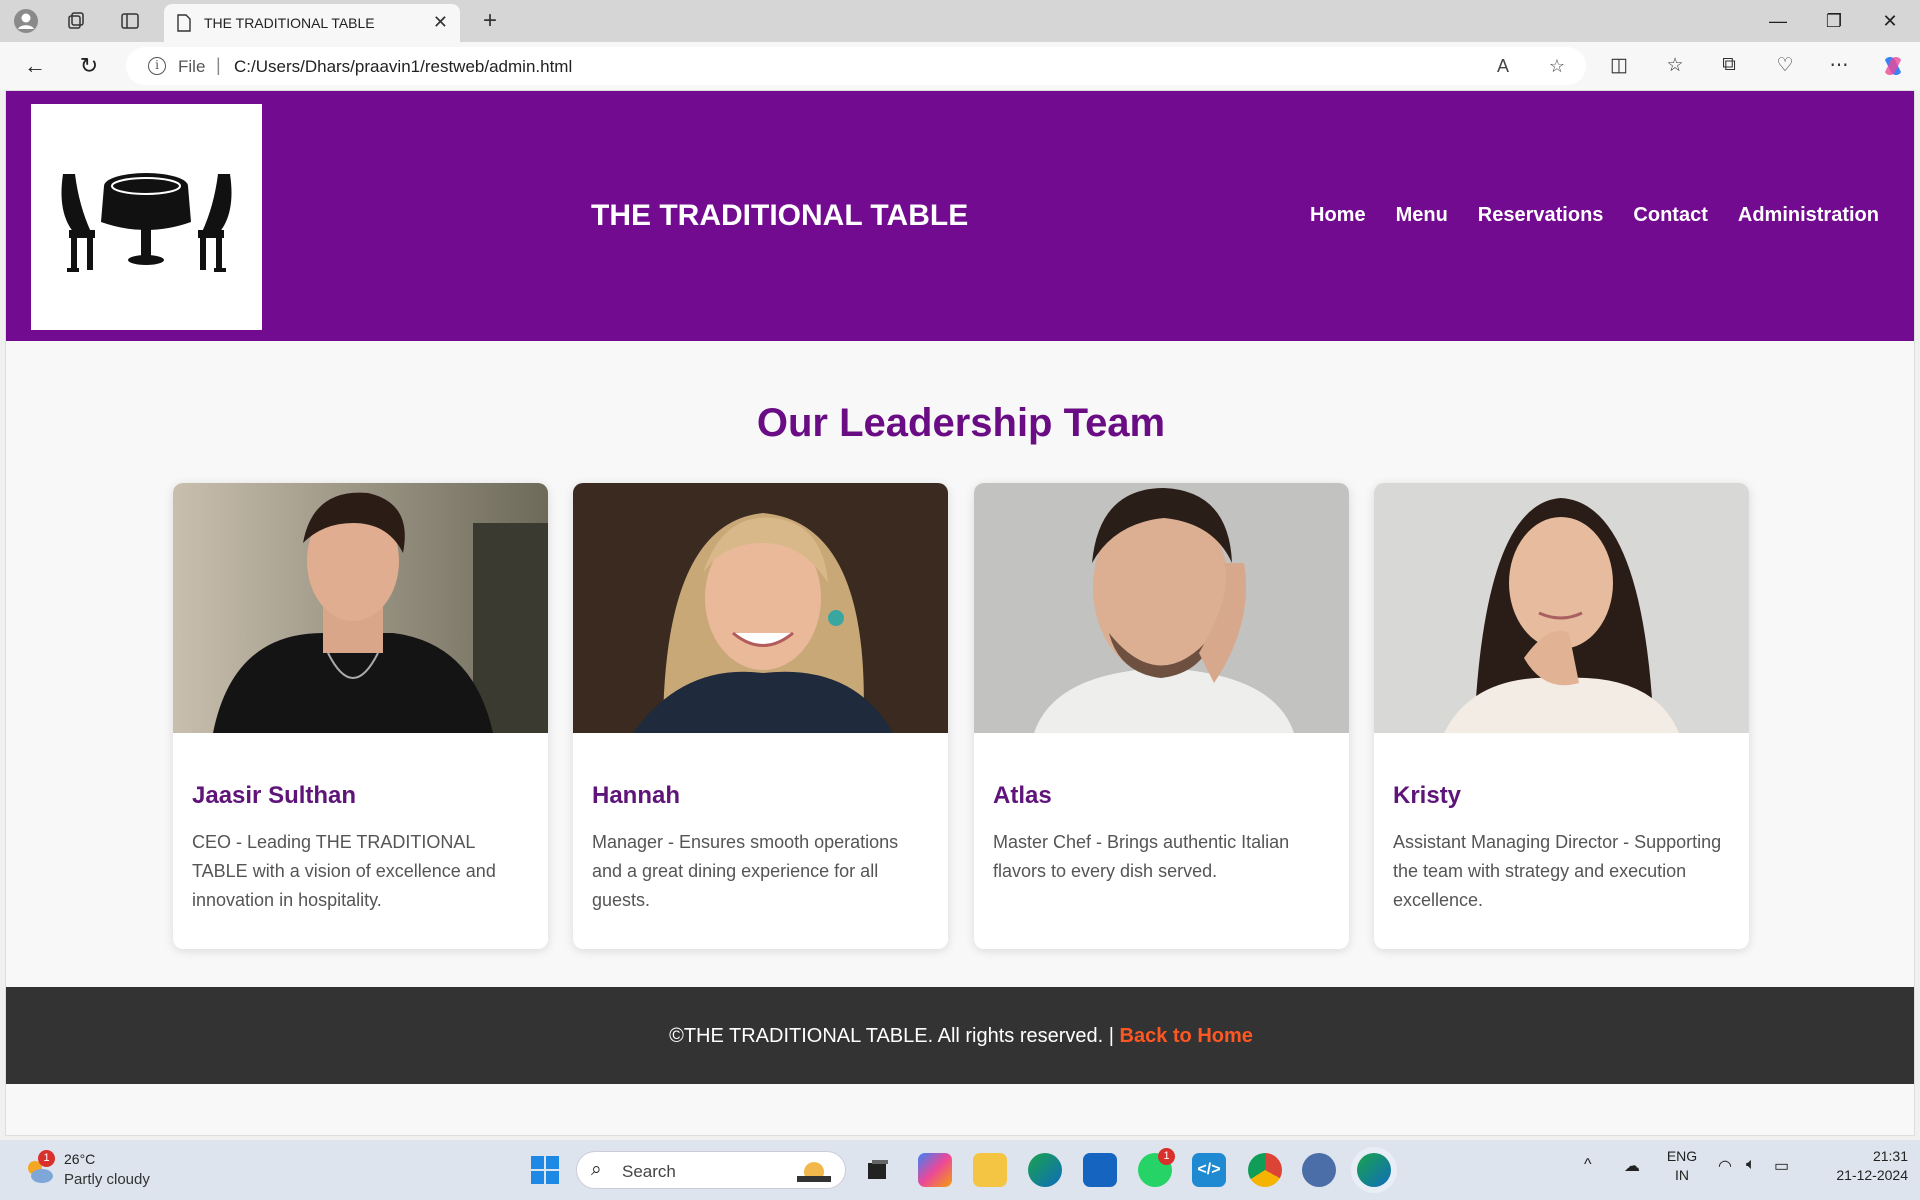 The image size is (1920, 1200). What do you see at coordinates (440, 22) in the screenshot?
I see `close-tab-icon: ✕` at bounding box center [440, 22].